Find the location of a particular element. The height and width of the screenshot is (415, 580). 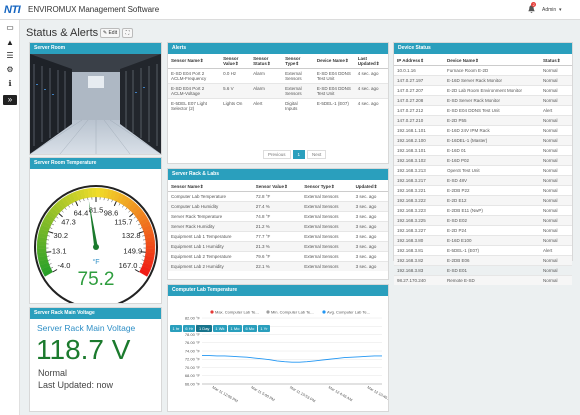

gauge-tick-label: -4.0 is located at coordinates (63, 265).